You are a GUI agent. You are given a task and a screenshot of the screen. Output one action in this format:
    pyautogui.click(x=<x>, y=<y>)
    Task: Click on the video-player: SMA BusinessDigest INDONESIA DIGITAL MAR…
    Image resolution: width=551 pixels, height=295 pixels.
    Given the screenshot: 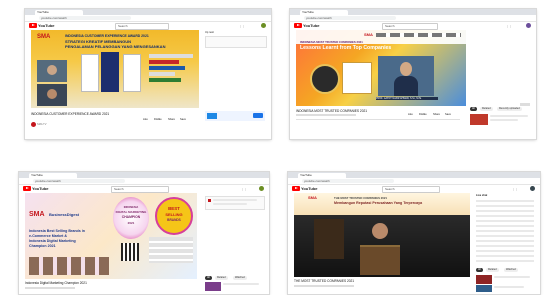 What is the action you would take?
    pyautogui.click(x=111, y=236)
    